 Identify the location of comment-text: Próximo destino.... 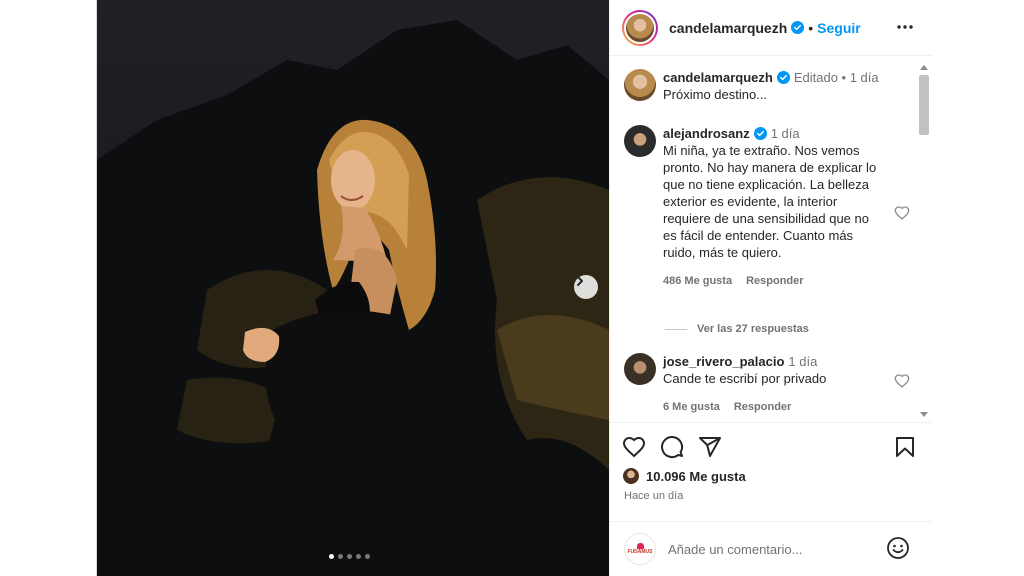
(715, 94).